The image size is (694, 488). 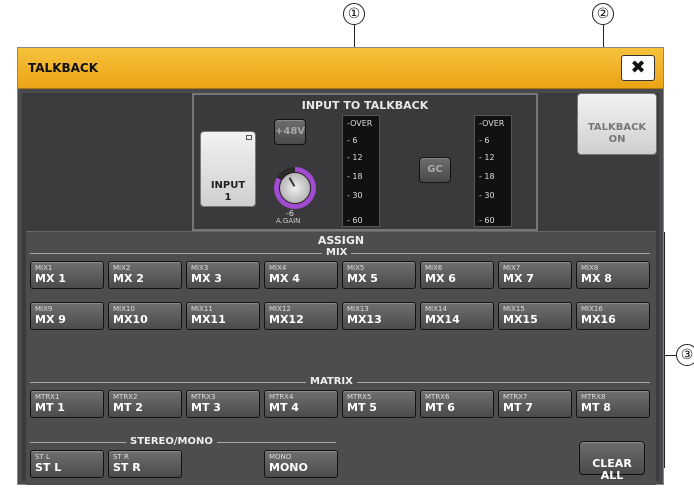 What do you see at coordinates (223, 404) in the screenshot?
I see `matrix-assign-button-3: MTRX3 MT 3` at bounding box center [223, 404].